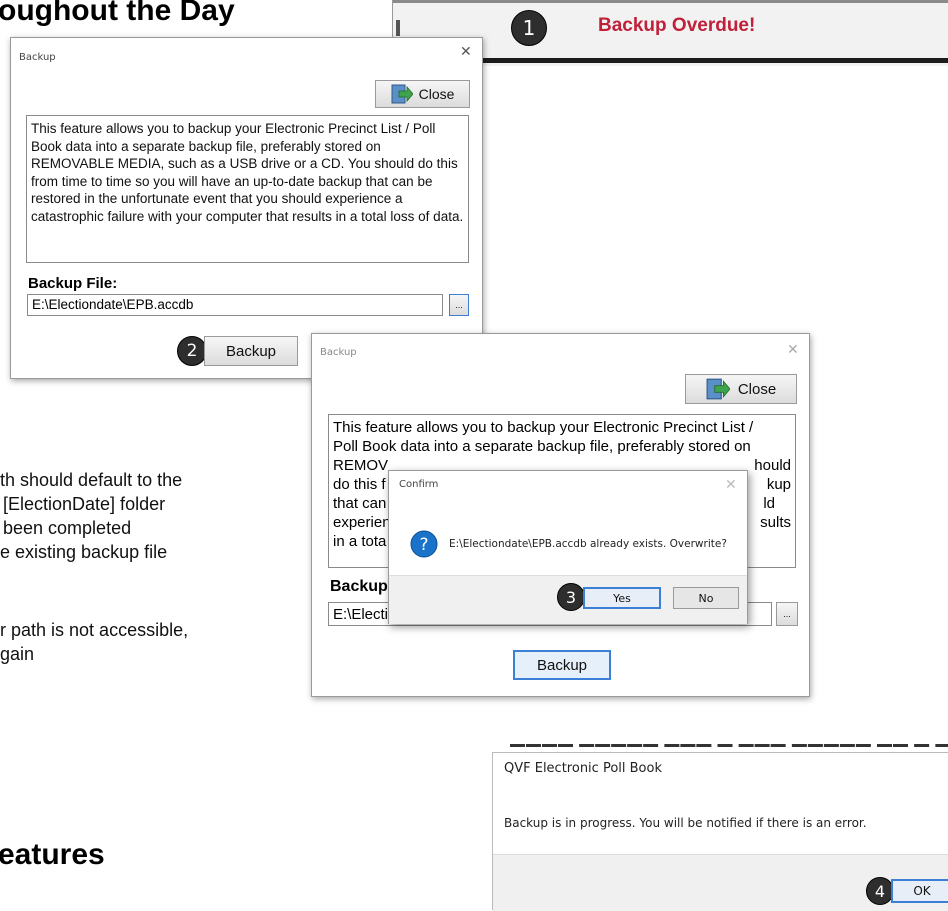 Image resolution: width=948 pixels, height=911 pixels. What do you see at coordinates (529, 28) in the screenshot?
I see `step-badge-1: 1` at bounding box center [529, 28].